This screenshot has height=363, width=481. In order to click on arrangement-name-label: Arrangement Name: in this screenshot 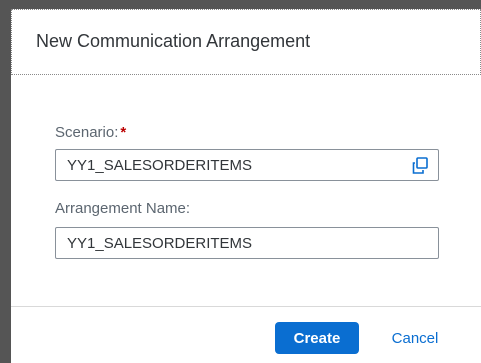, I will do `click(123, 208)`.